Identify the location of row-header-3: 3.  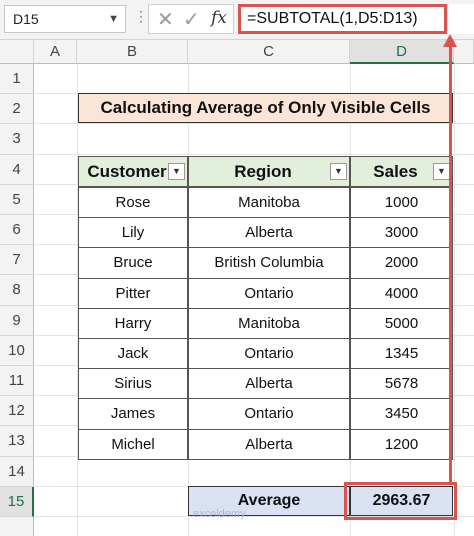
(17, 139).